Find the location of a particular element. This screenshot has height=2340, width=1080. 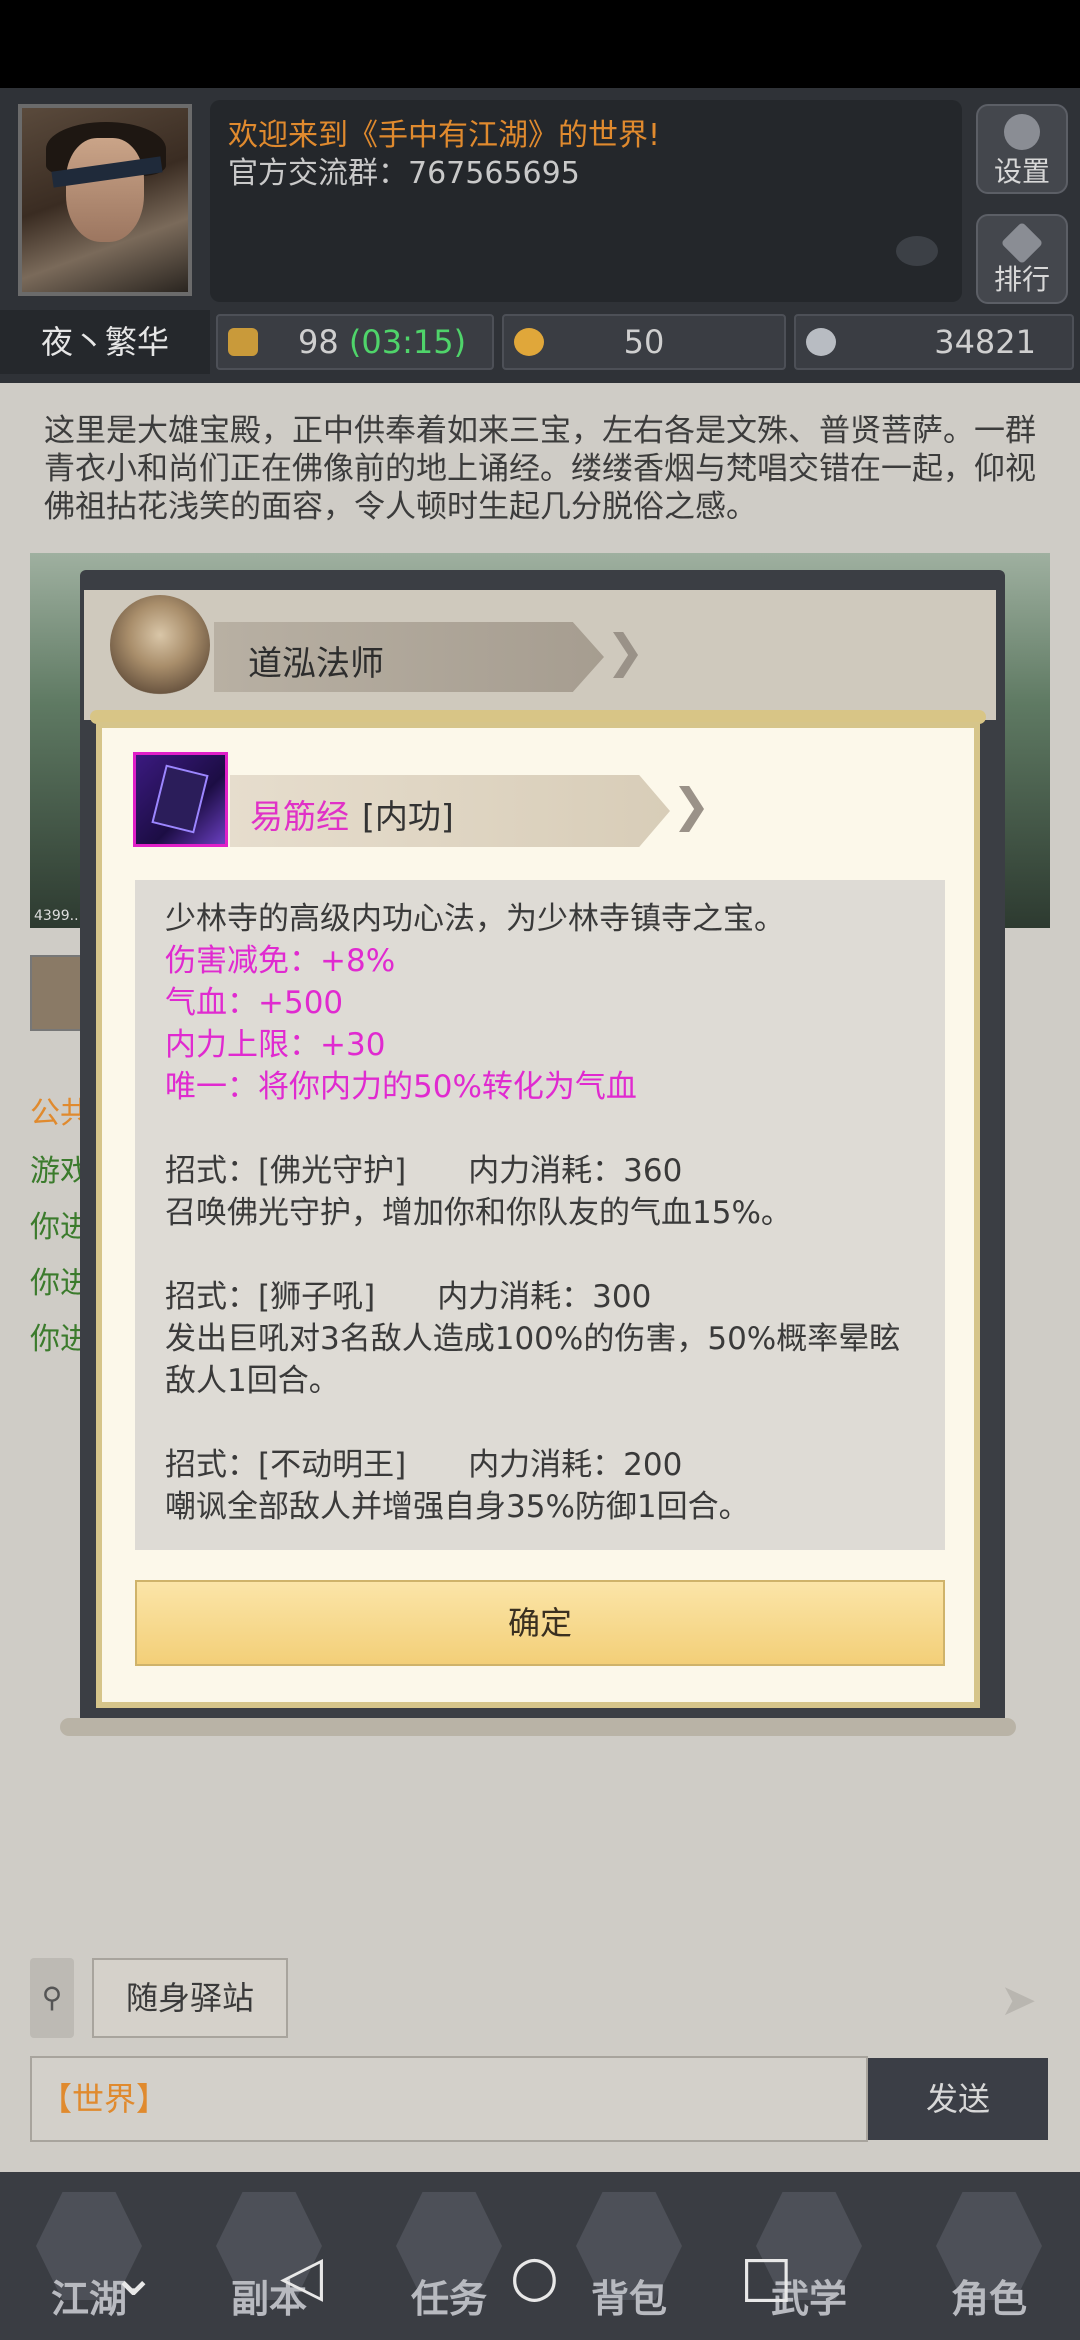

status-bar is located at coordinates (540, 44).